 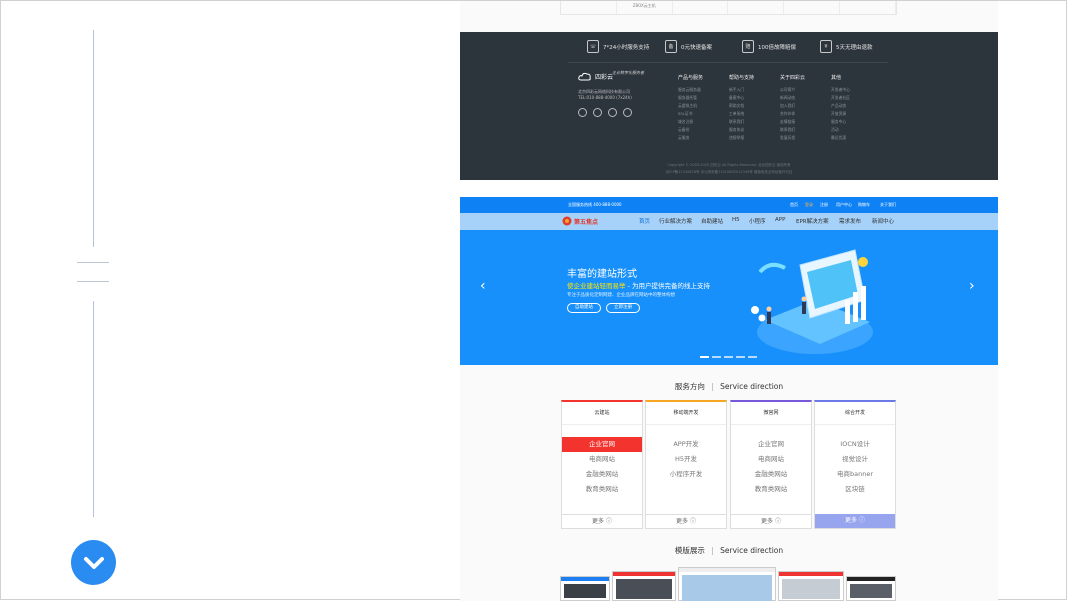 What do you see at coordinates (686, 444) in the screenshot?
I see `card-item: APP开发` at bounding box center [686, 444].